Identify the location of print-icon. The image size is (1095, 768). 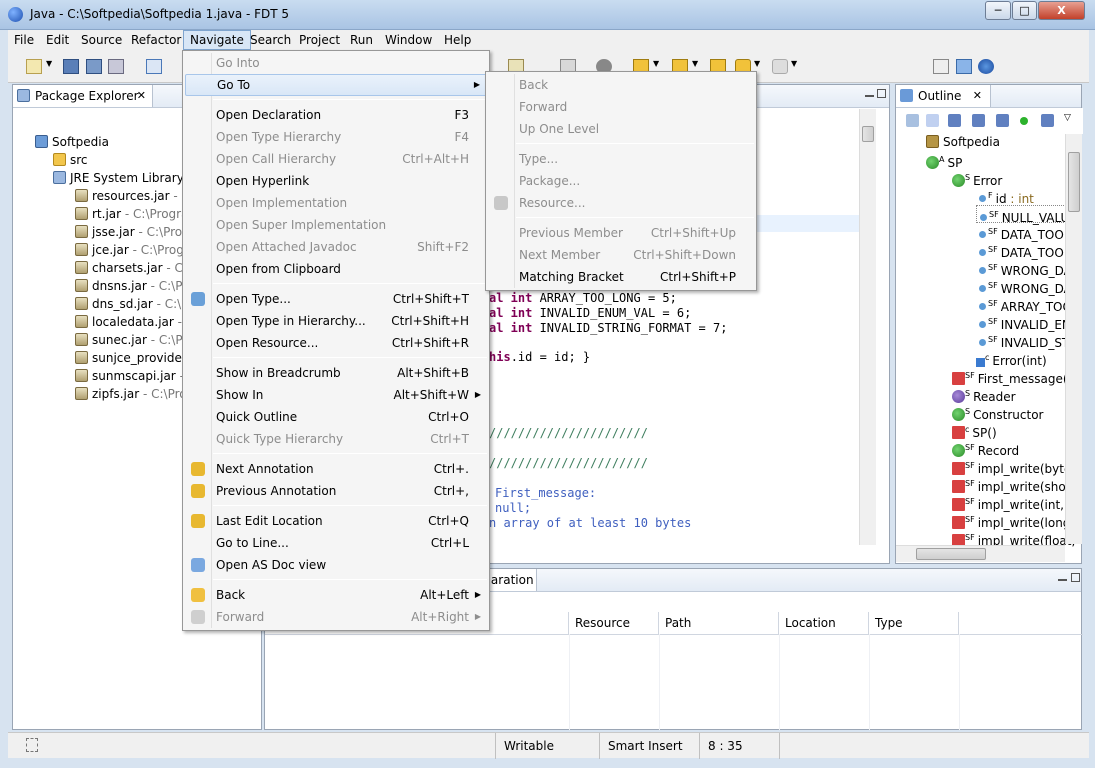
(116, 66).